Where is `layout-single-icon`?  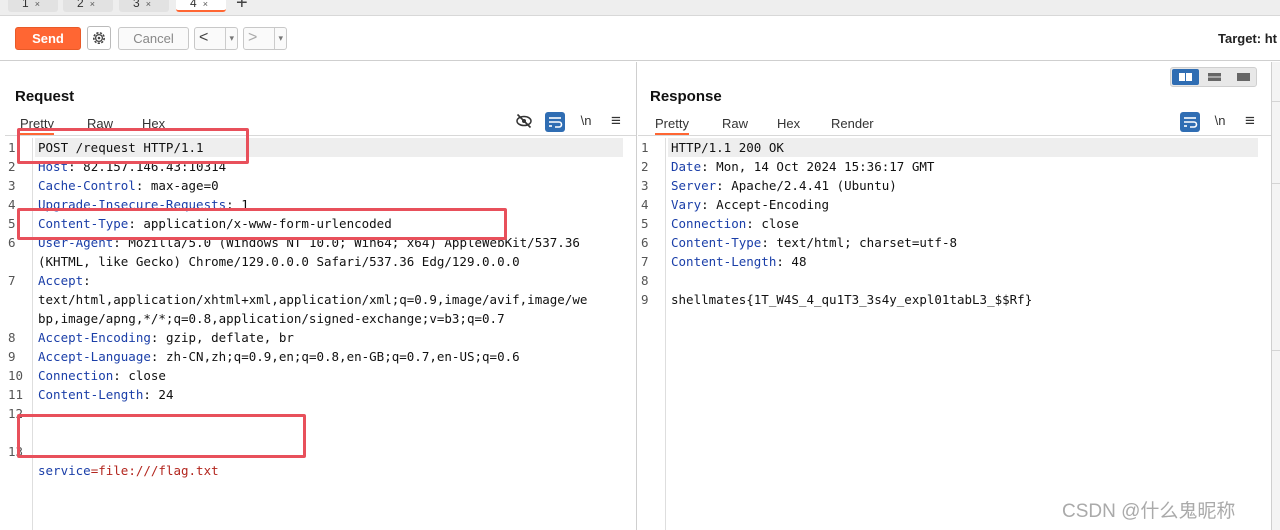 layout-single-icon is located at coordinates (1243, 77).